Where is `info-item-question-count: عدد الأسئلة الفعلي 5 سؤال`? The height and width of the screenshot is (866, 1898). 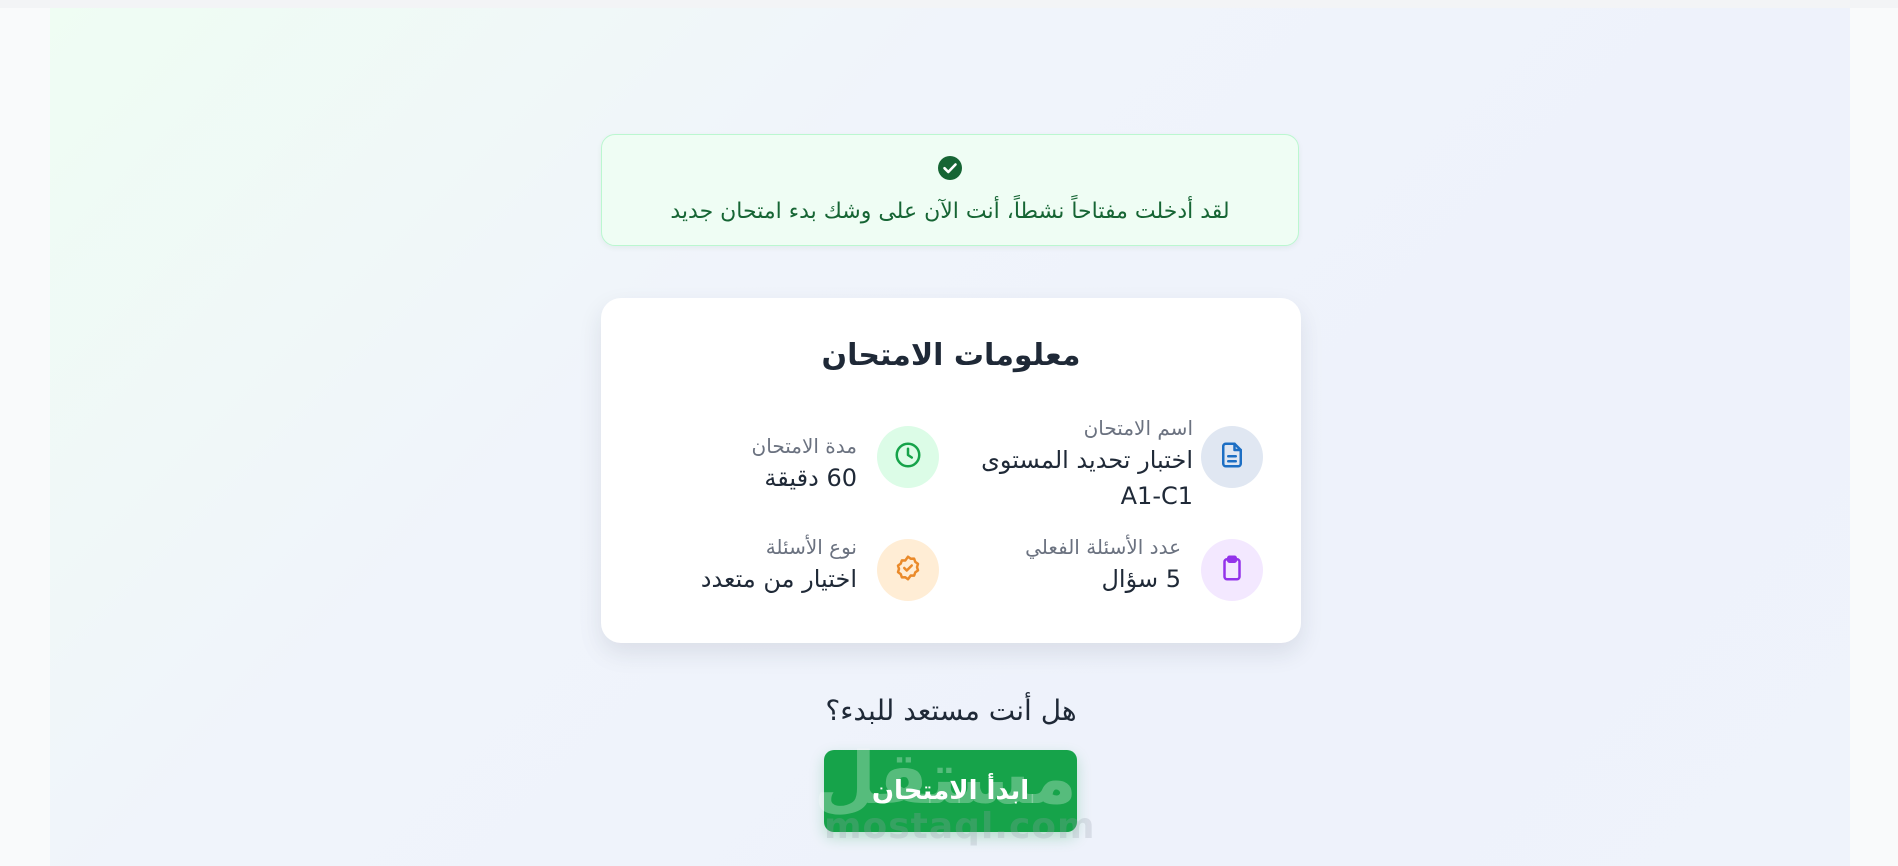 info-item-question-count: عدد الأسئلة الفعلي 5 سؤال is located at coordinates (1113, 572).